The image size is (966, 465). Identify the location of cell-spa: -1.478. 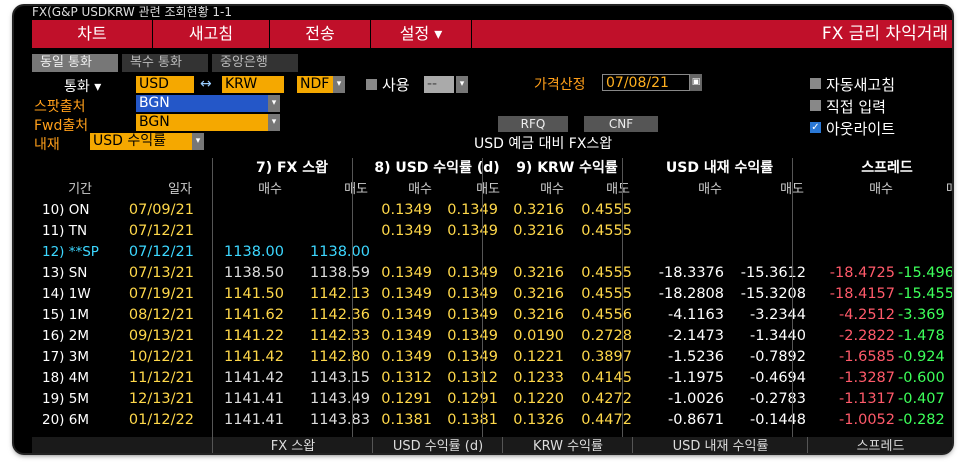
(921, 336).